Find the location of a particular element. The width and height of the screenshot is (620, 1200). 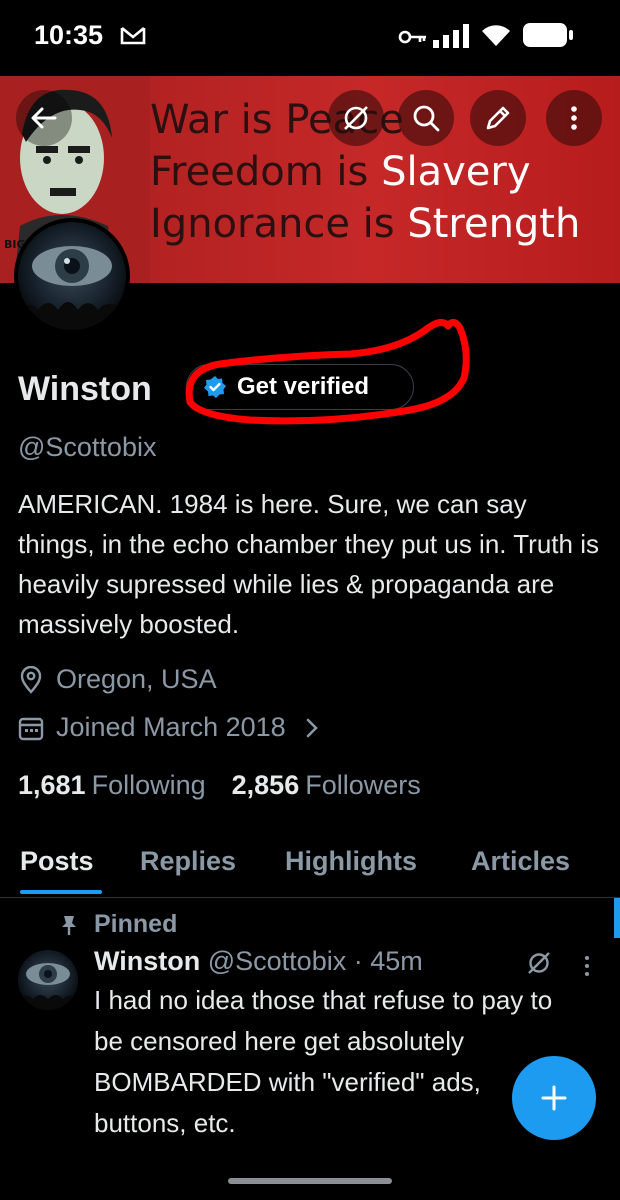

tab-replies: Replies is located at coordinates (188, 861).